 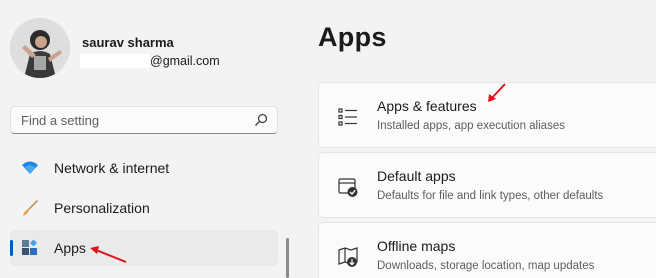 I want to click on card-title: Default apps, so click(x=416, y=176).